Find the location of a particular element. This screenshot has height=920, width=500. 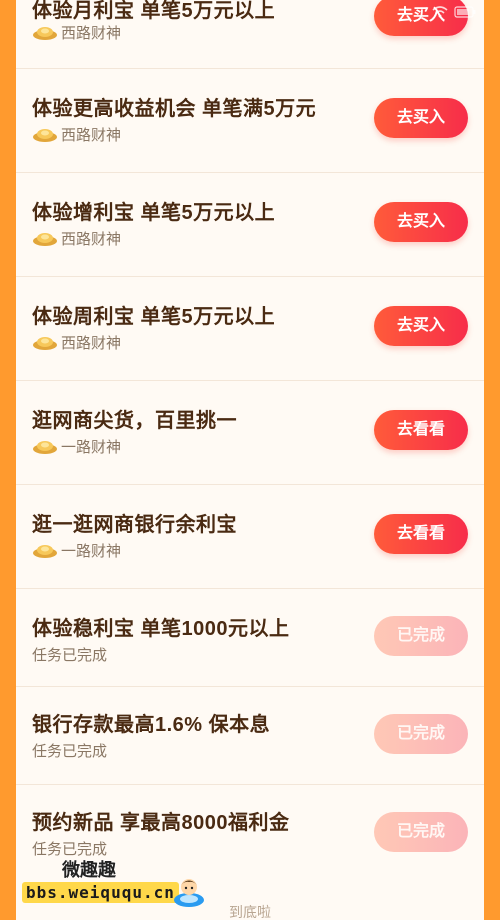

watermark-name: 微趣趣 is located at coordinates (89, 870).